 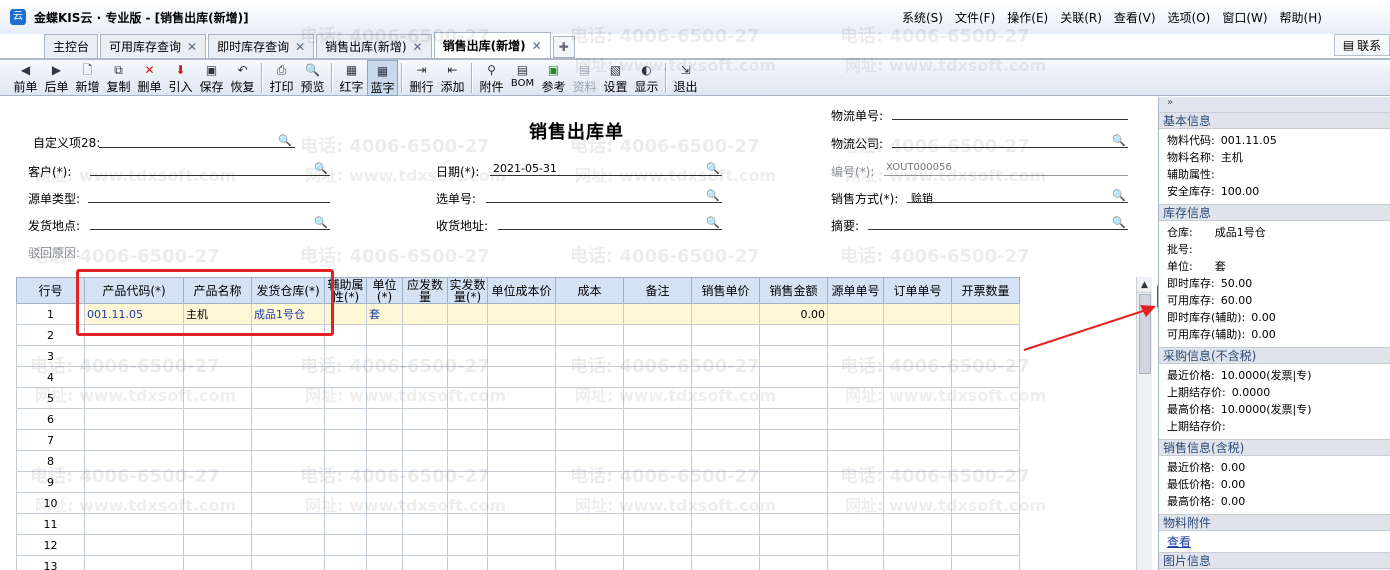 I want to click on col-header: 销售金额, so click(x=793, y=290).